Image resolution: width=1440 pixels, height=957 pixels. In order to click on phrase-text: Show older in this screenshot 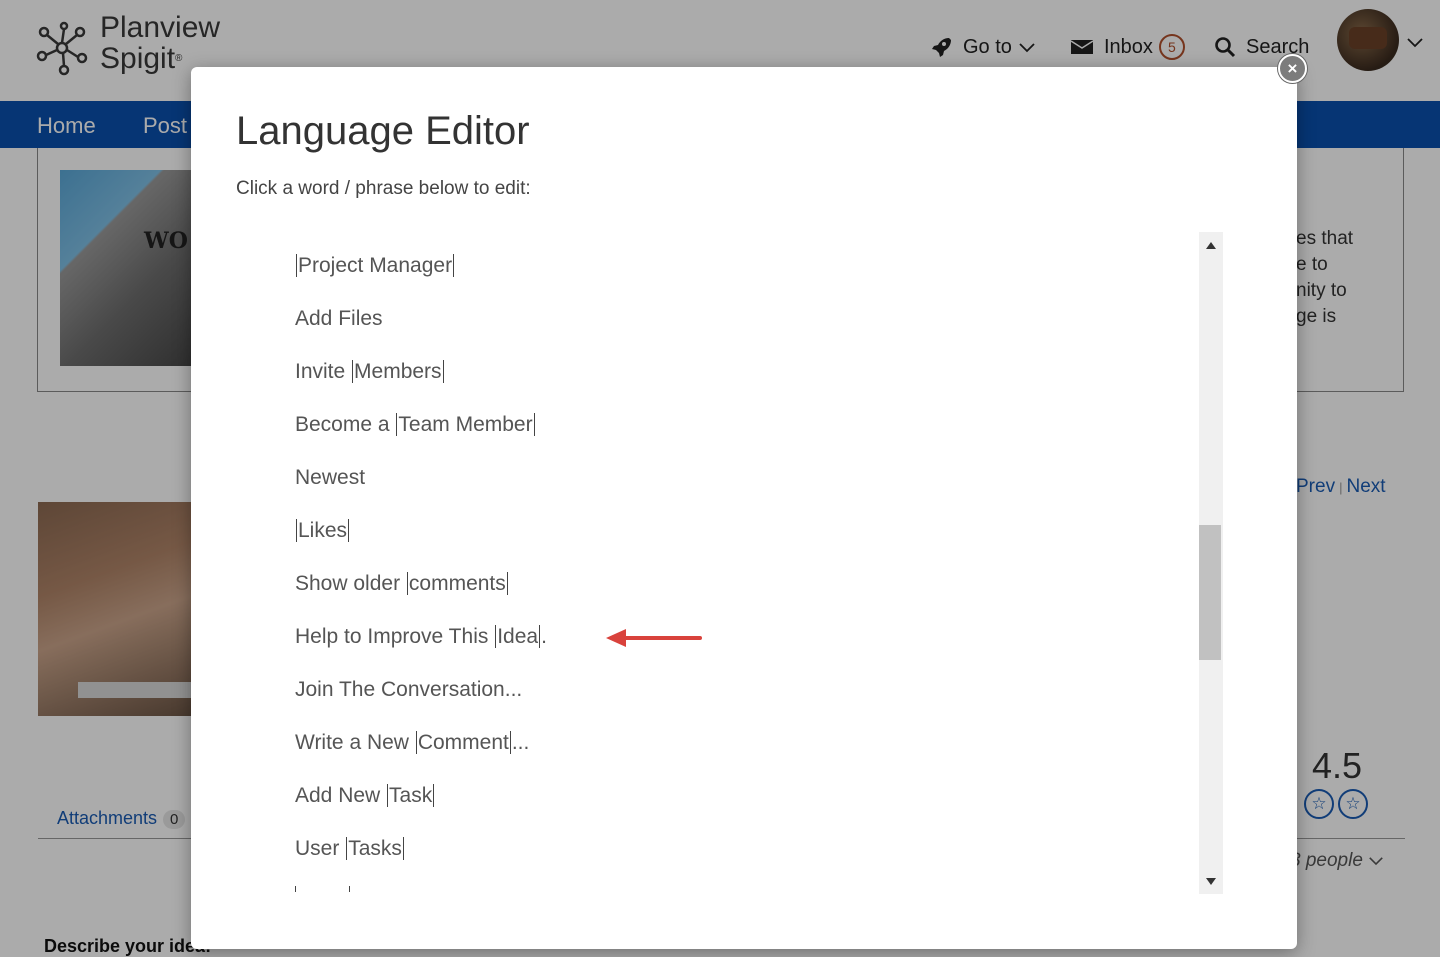, I will do `click(350, 583)`.